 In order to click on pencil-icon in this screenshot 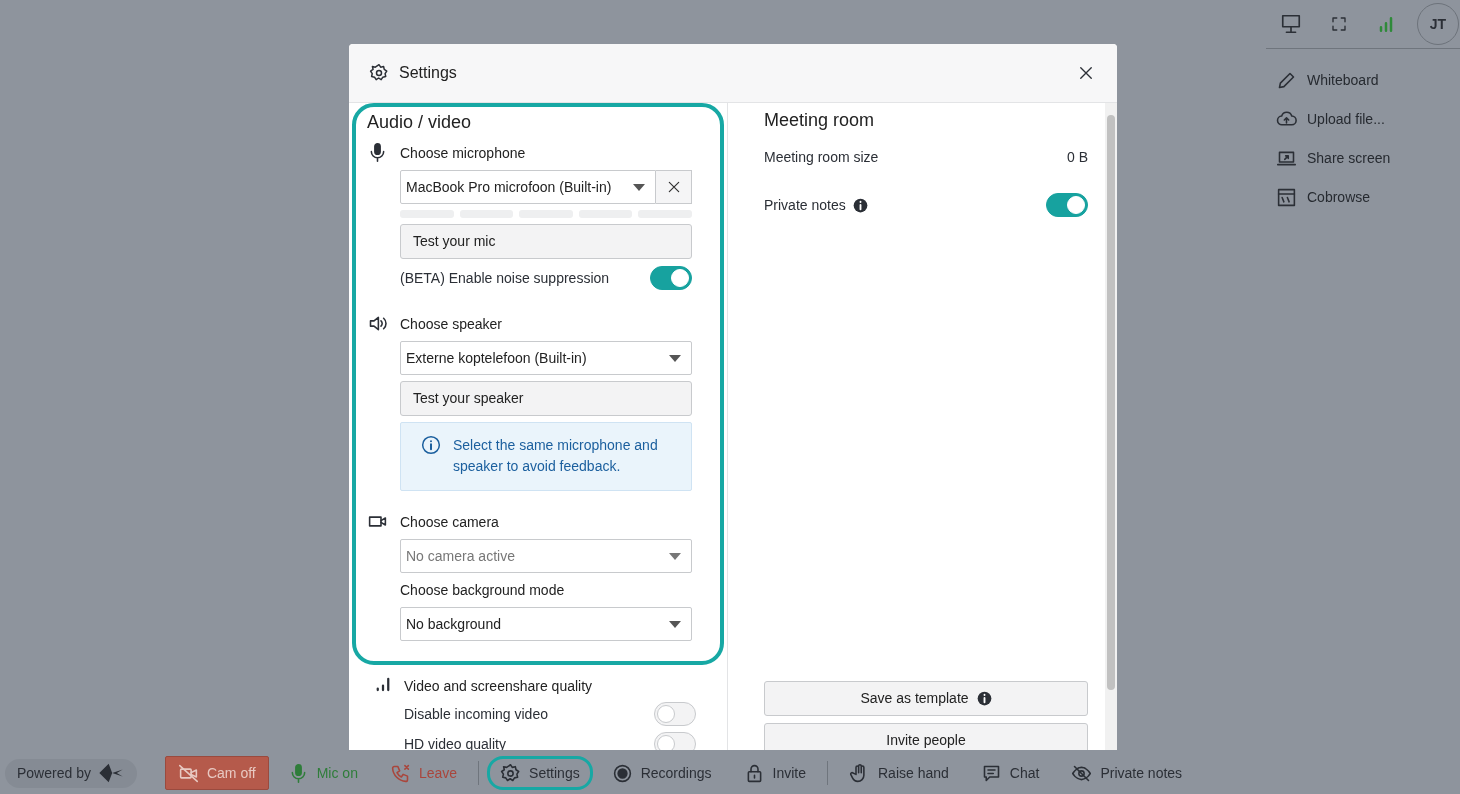, I will do `click(1286, 80)`.